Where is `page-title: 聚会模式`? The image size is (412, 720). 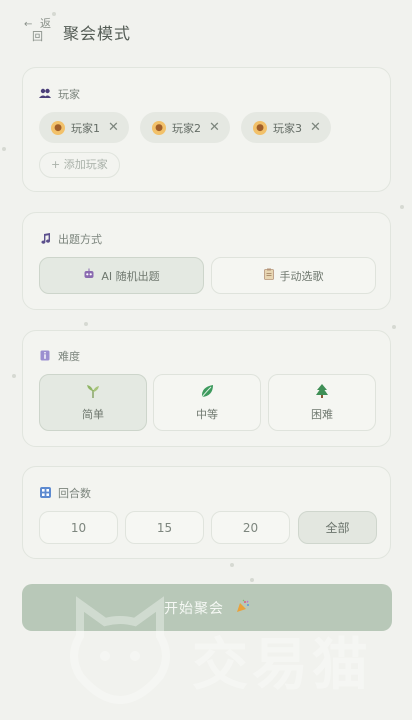 page-title: 聚会模式 is located at coordinates (97, 33).